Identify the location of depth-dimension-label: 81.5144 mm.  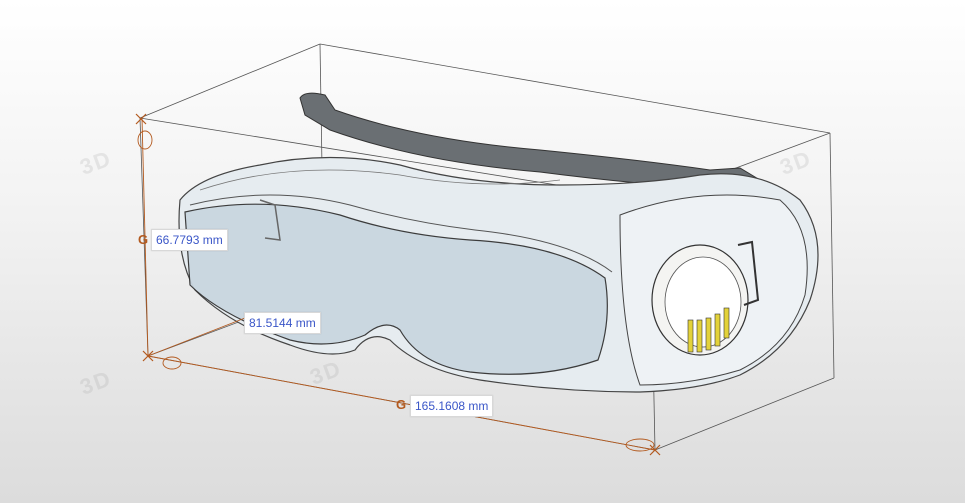
(282, 323).